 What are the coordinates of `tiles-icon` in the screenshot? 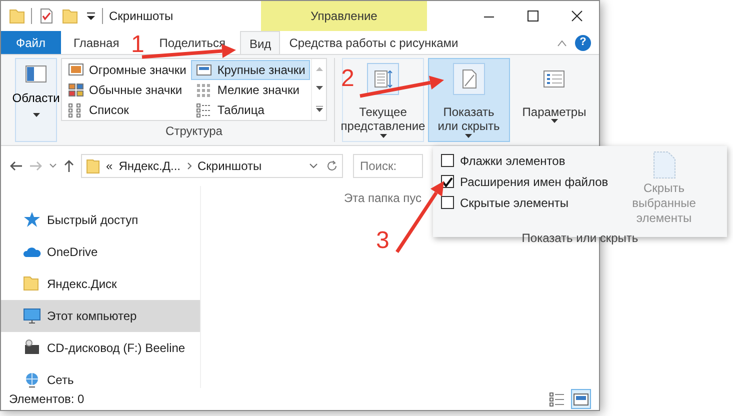 It's located at (76, 90).